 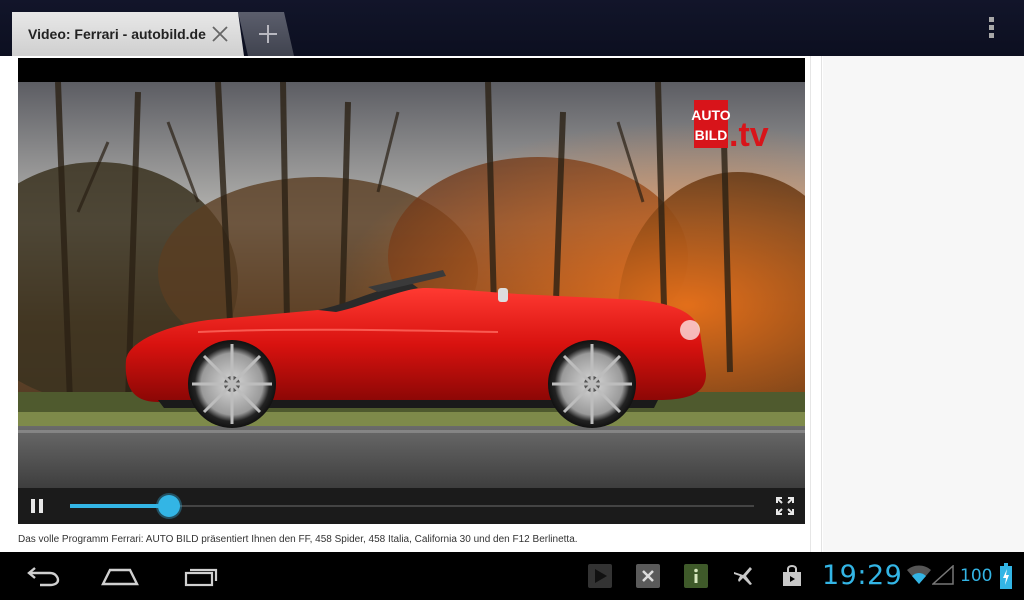 I want to click on browser-tab: Video: Ferrari - autobild.de, so click(x=128, y=34).